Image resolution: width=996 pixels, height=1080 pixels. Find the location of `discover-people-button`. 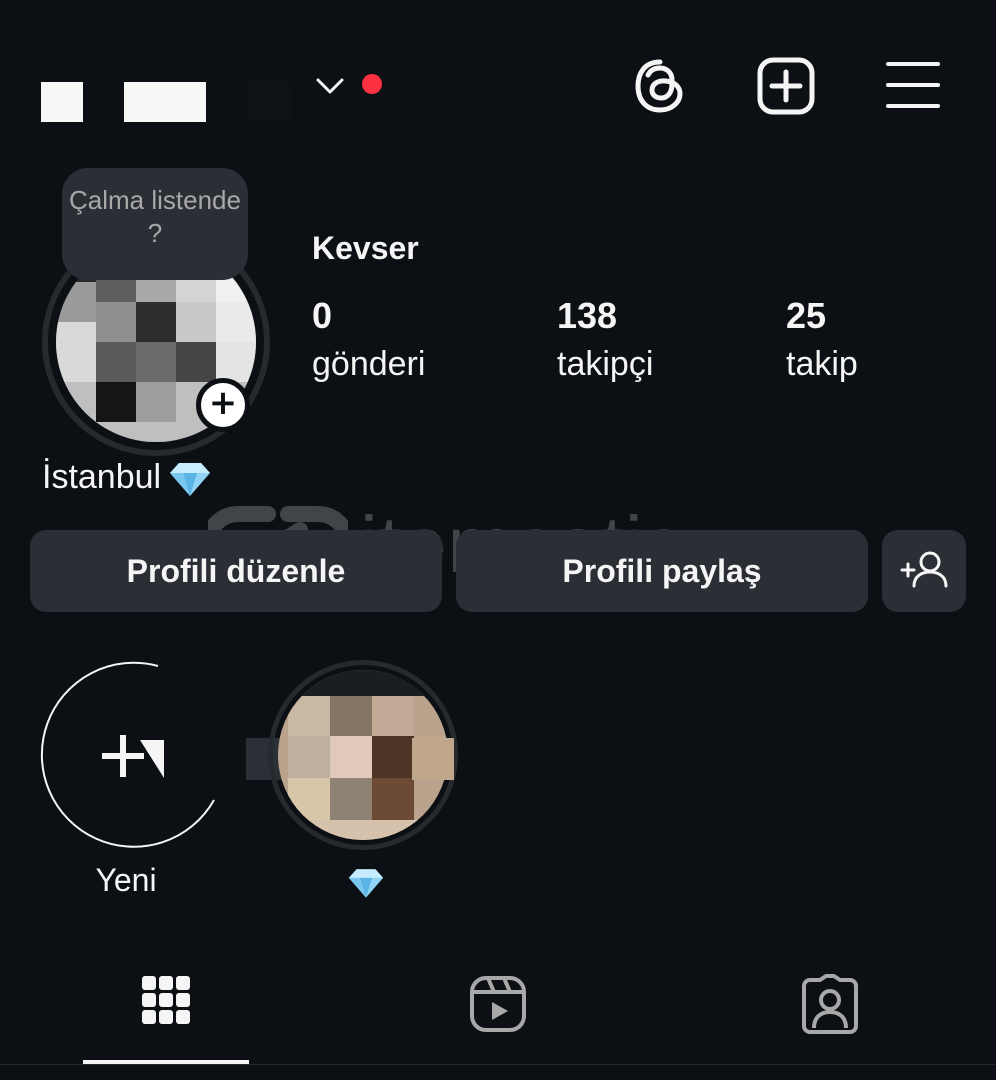

discover-people-button is located at coordinates (924, 571).